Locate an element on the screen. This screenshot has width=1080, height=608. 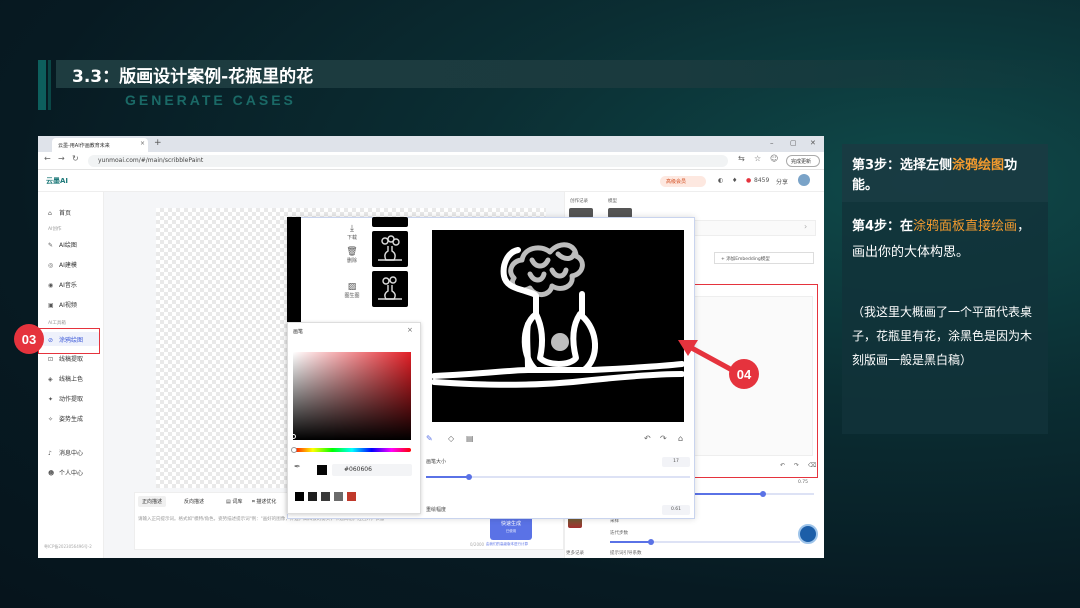
steps-slider-handle is located at coordinates (651, 542).